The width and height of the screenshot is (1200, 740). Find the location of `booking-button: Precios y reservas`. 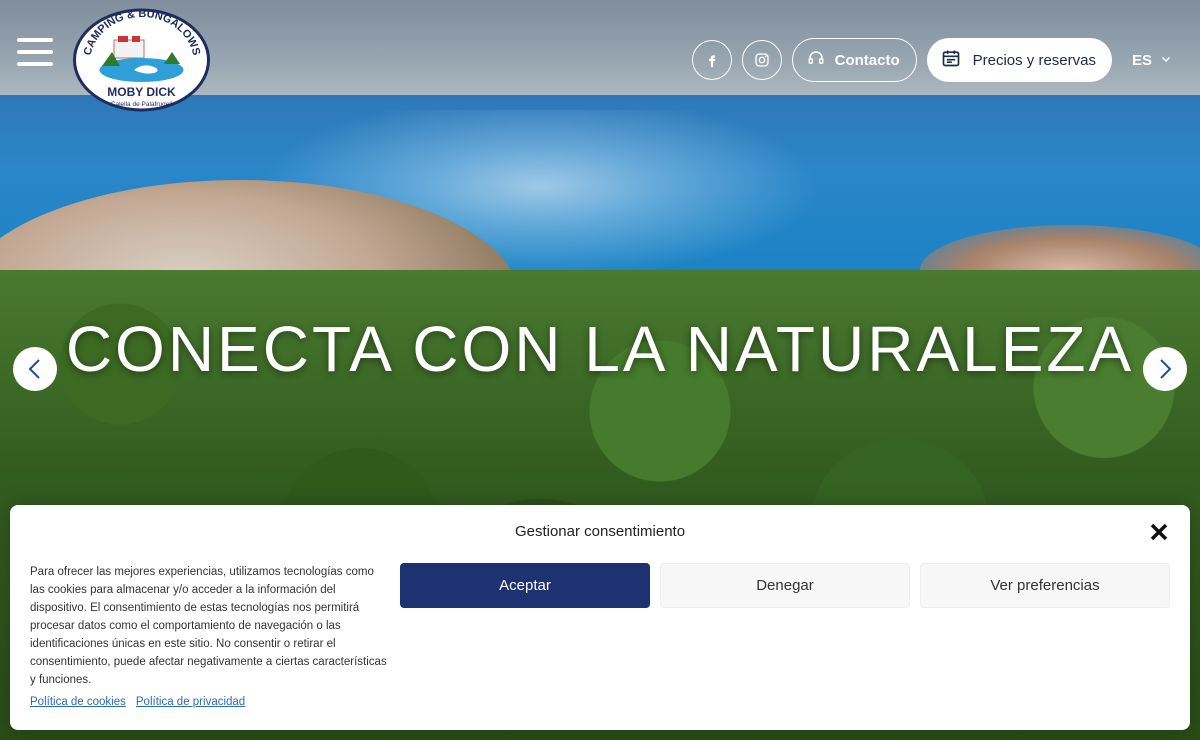

booking-button: Precios y reservas is located at coordinates (1019, 60).